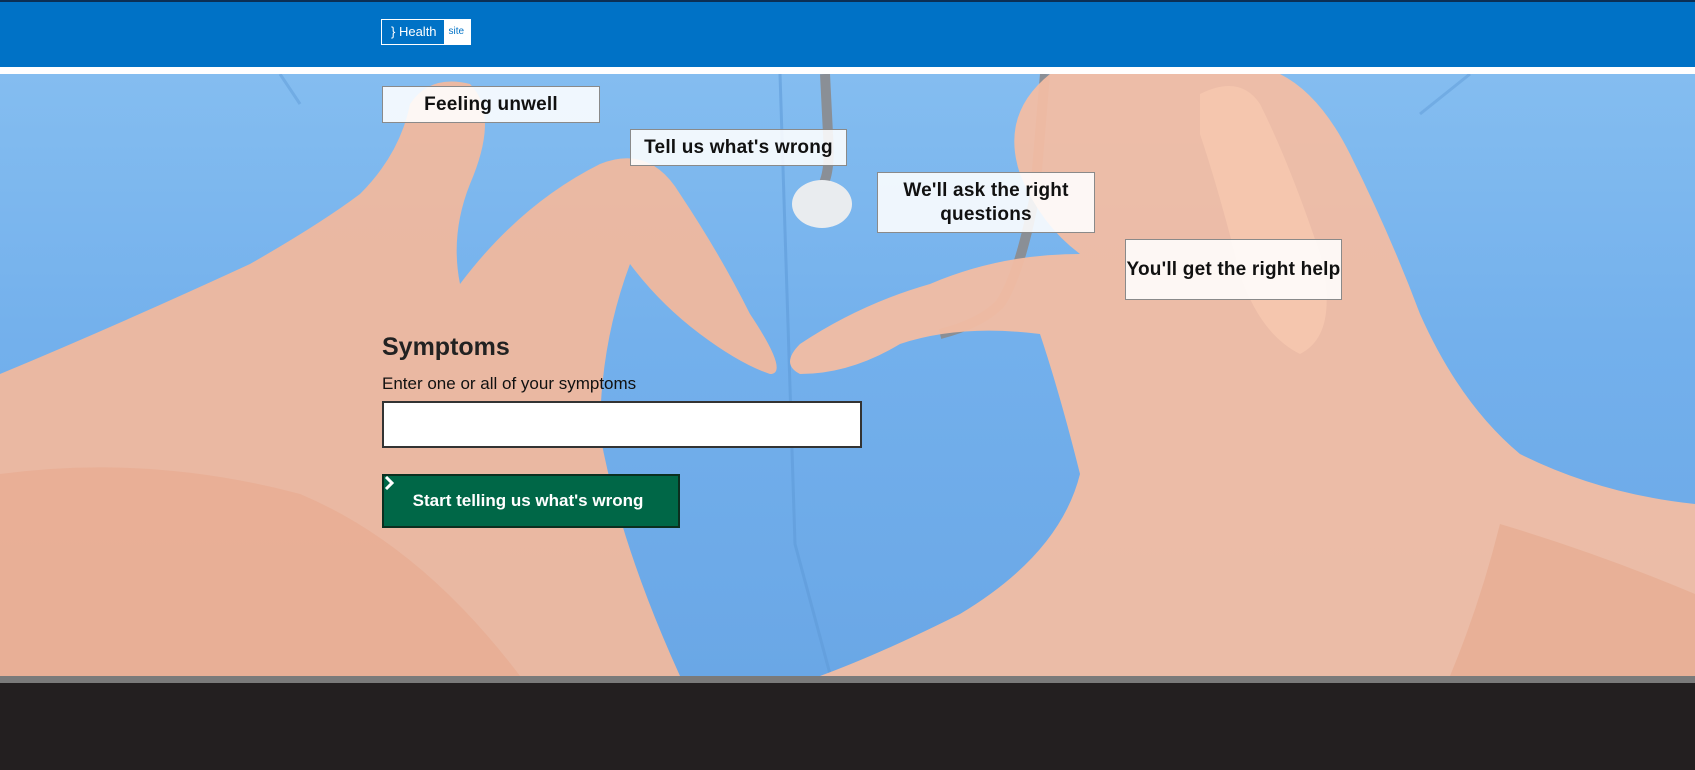 This screenshot has height=770, width=1695. What do you see at coordinates (1233, 269) in the screenshot?
I see `step-right-help: You'll get the right help` at bounding box center [1233, 269].